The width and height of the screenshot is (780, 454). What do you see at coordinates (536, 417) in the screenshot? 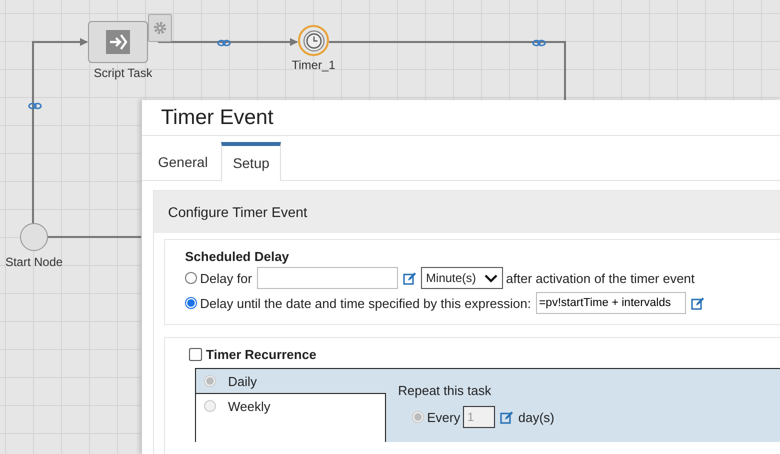
I see `unit-label: day(s)` at bounding box center [536, 417].